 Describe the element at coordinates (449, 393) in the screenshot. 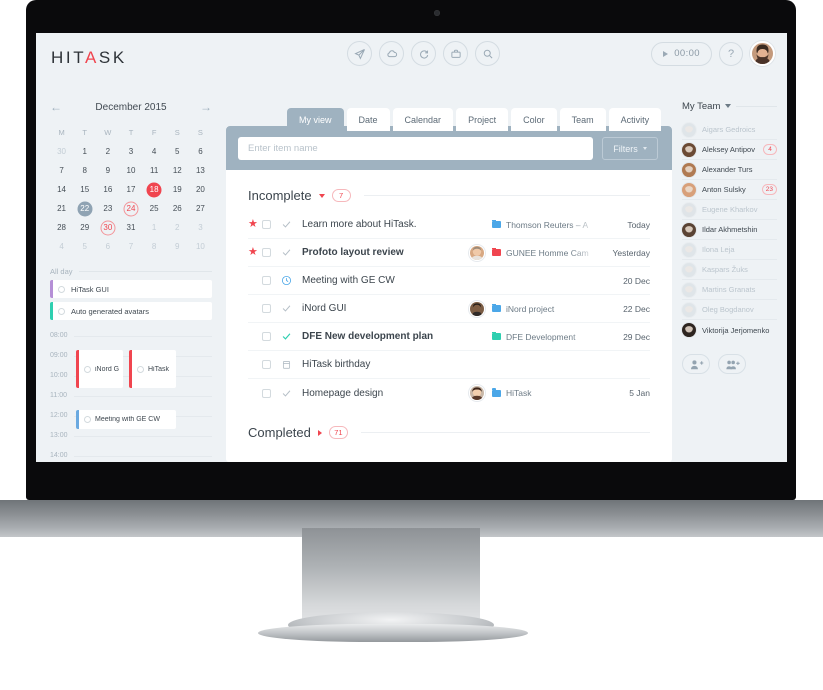

I see `task-row: ★ Homepage design HiTask 5 Jan` at that location.